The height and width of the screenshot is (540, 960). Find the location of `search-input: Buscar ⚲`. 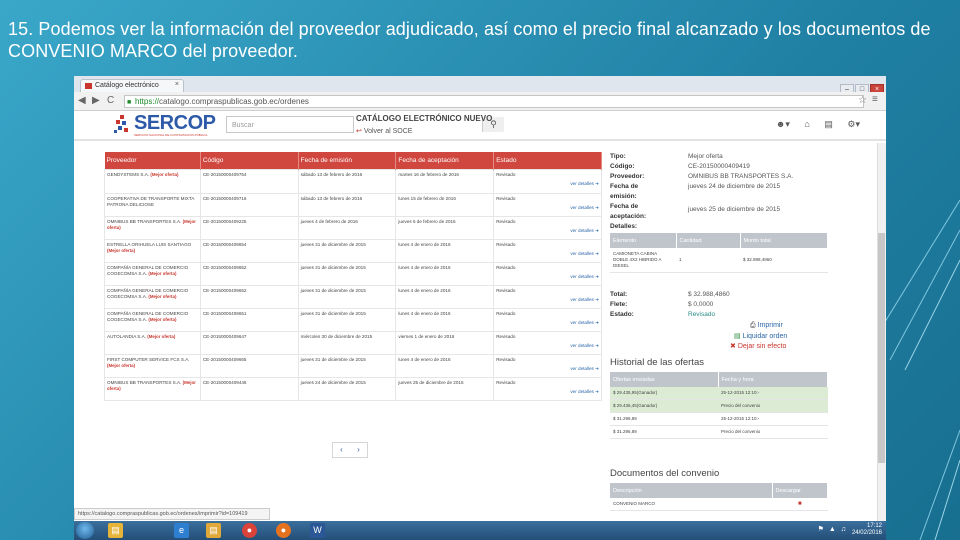

search-input: Buscar ⚲ is located at coordinates (365, 124).